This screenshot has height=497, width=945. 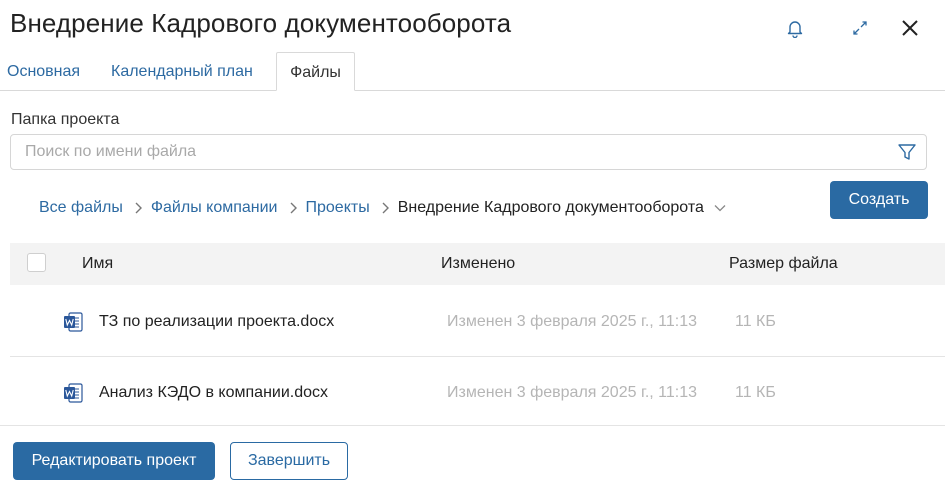 What do you see at coordinates (338, 208) in the screenshot?
I see `breadcrumb-projects: Проекты` at bounding box center [338, 208].